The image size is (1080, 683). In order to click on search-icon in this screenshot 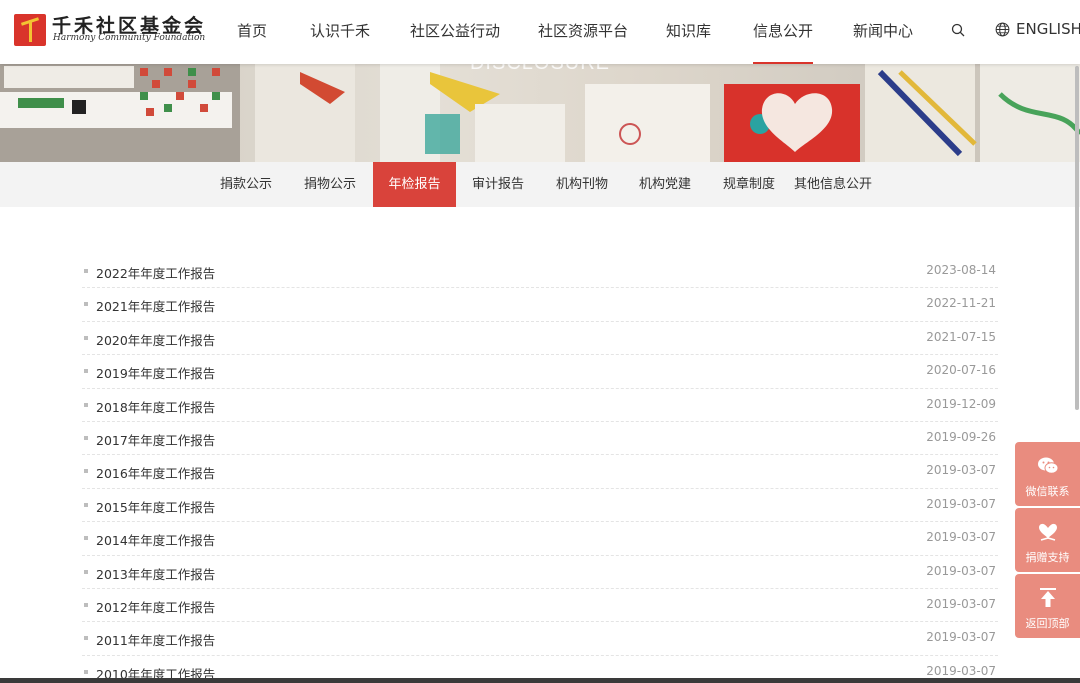, I will do `click(958, 30)`.